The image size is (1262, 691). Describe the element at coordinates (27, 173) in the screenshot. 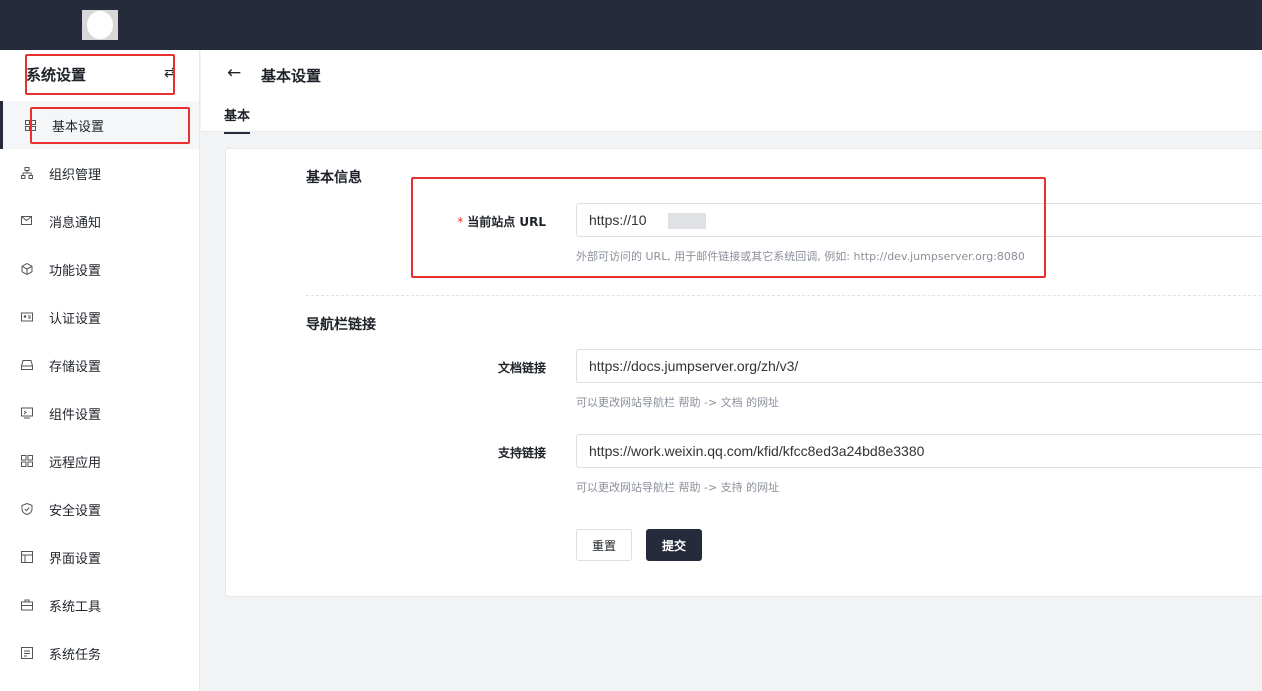

I see `org-tree-icon` at that location.